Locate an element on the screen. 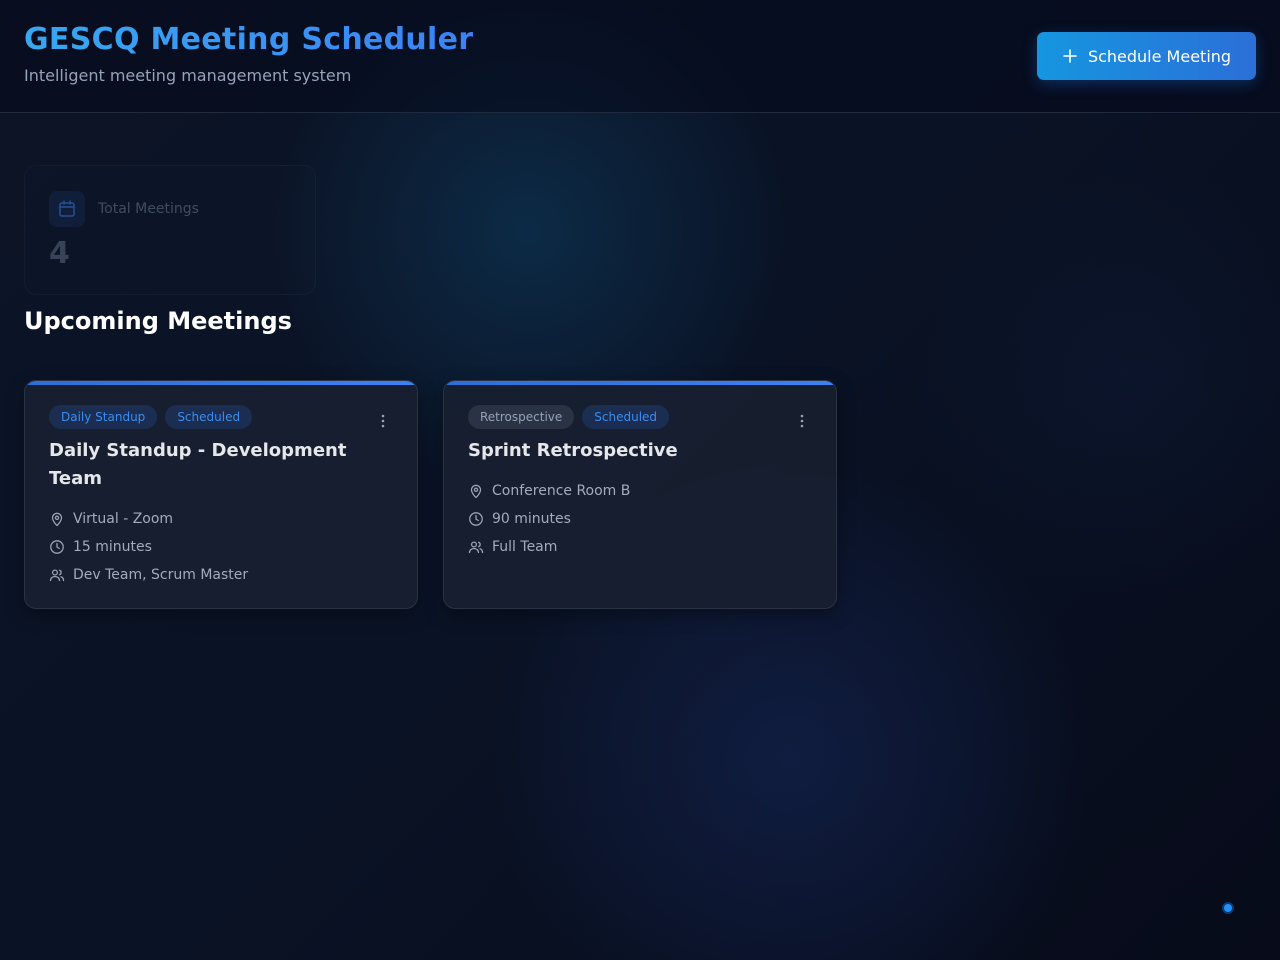  meeting-location: Virtual - Zoom is located at coordinates (148, 519).